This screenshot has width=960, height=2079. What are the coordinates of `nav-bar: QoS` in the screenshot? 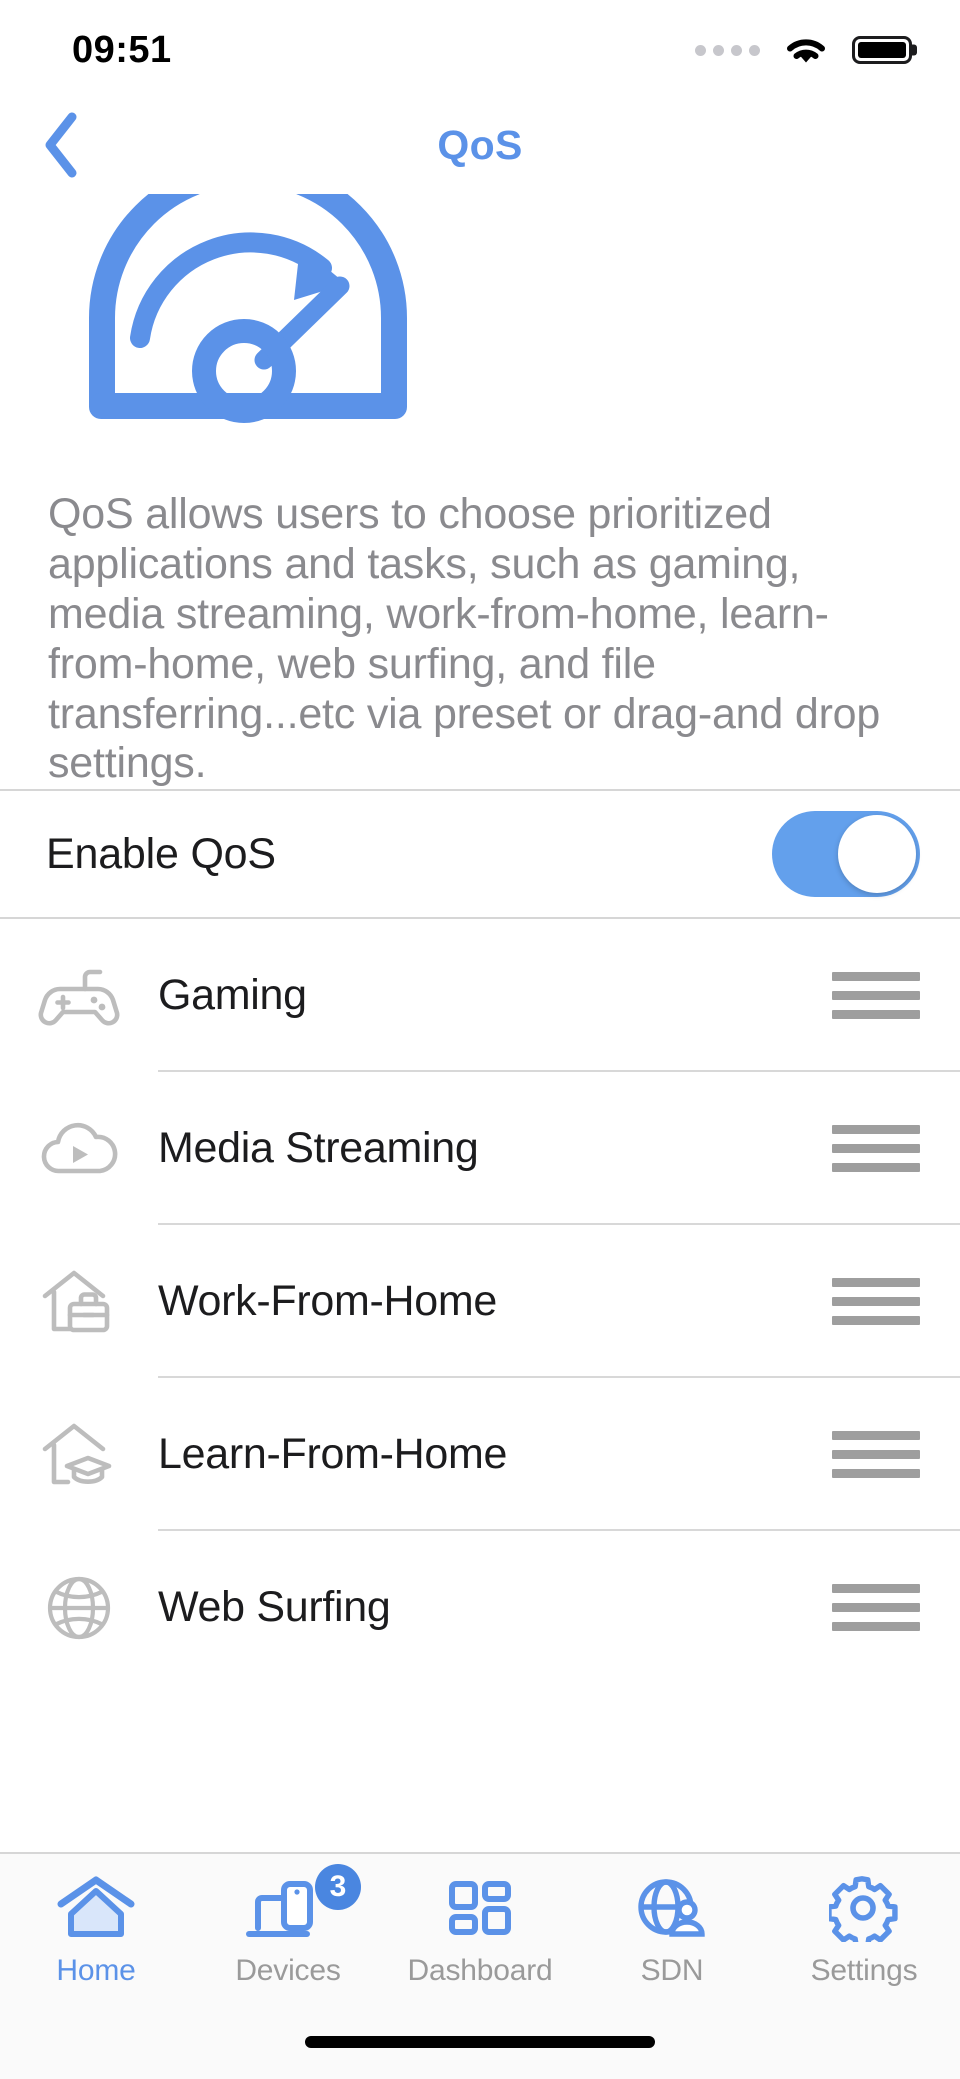 It's located at (480, 145).